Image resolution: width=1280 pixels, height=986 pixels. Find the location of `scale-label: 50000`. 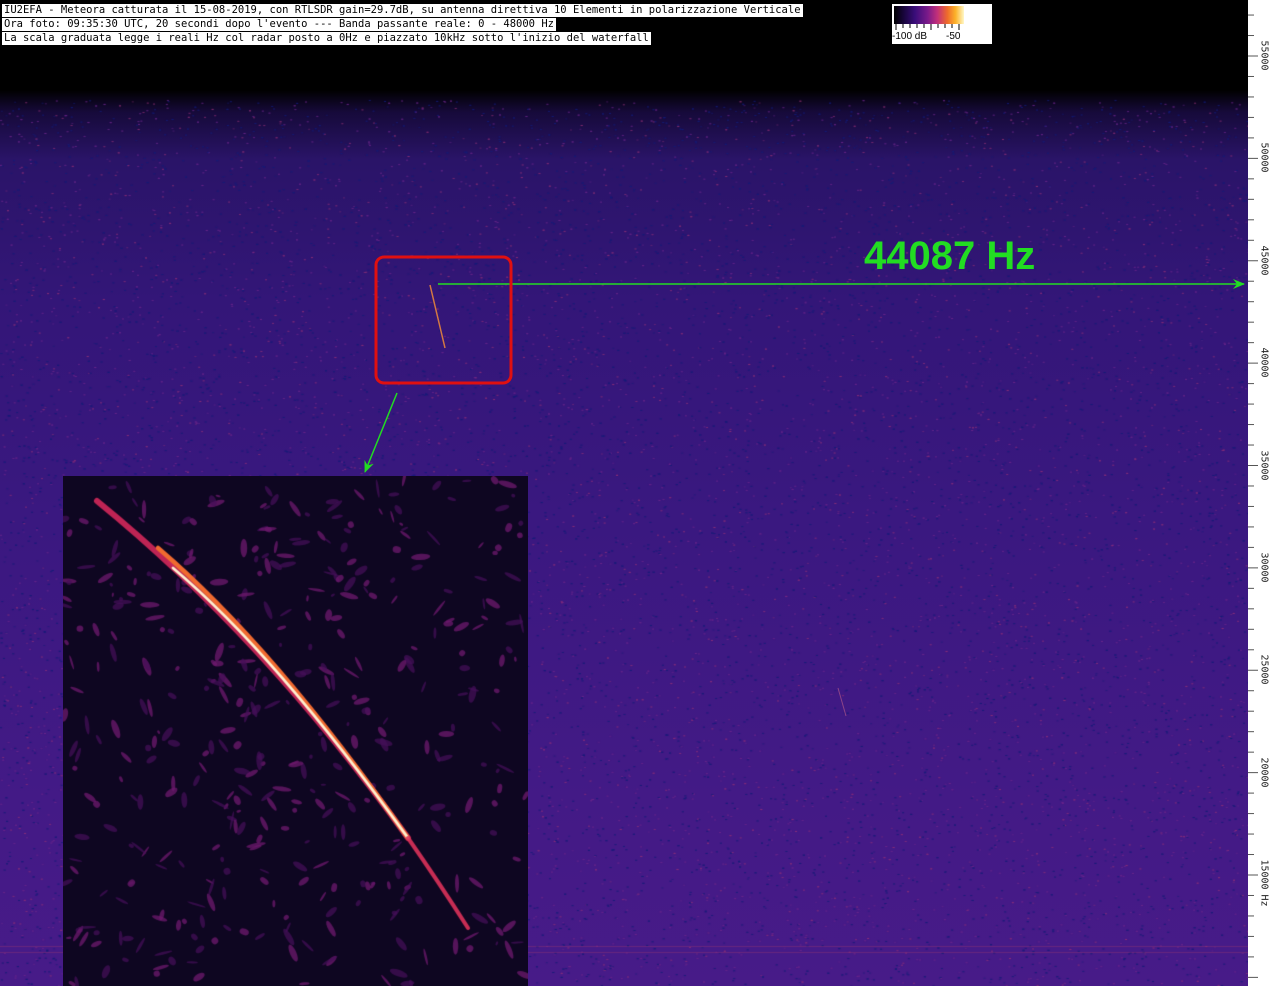

scale-label: 50000 is located at coordinates (1264, 157).